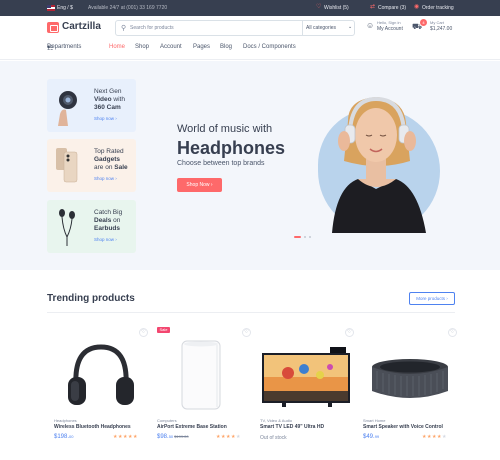 The image size is (500, 460). I want to click on price-cents: 99, so click(377, 436).